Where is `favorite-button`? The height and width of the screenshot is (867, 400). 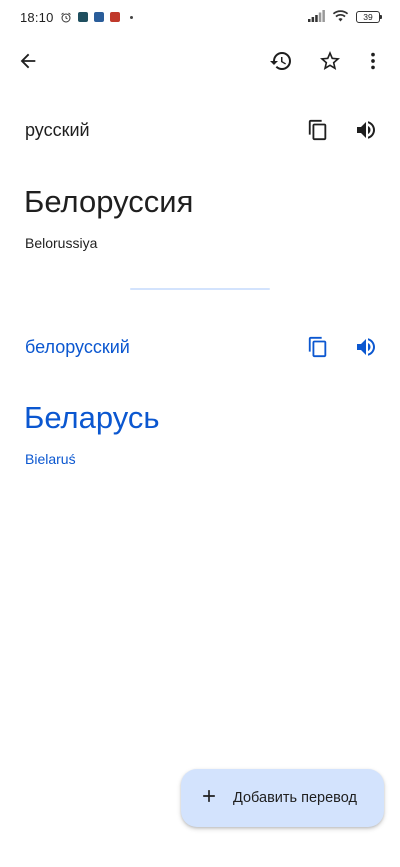
favorite-button is located at coordinates (330, 61).